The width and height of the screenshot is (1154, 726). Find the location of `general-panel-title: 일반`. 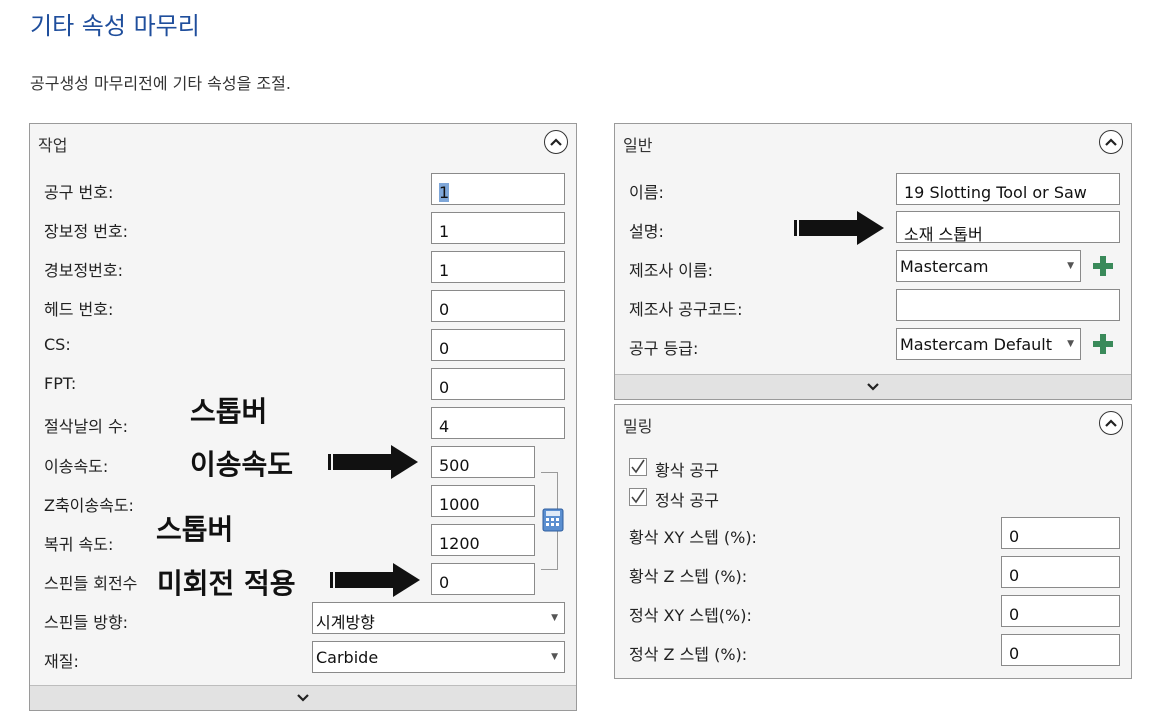

general-panel-title: 일반 is located at coordinates (638, 145).